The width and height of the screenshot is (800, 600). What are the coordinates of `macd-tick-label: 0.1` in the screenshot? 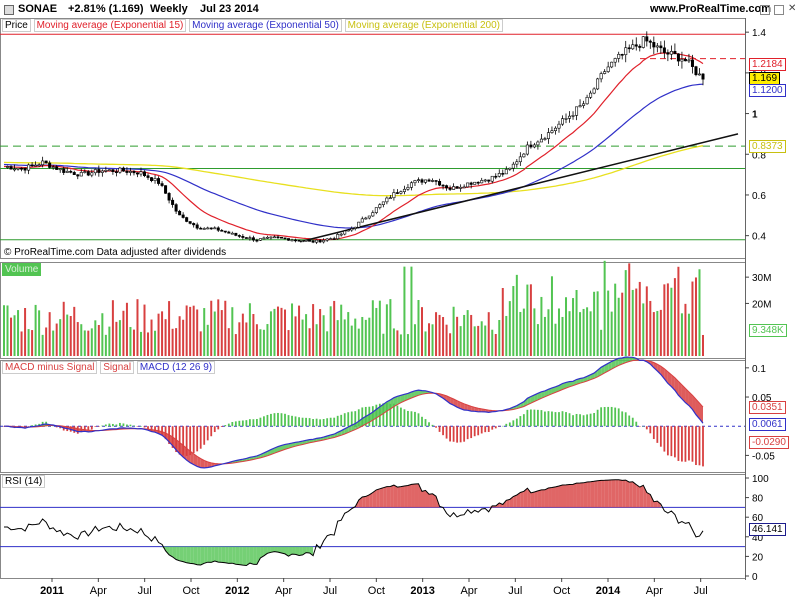 It's located at (759, 369).